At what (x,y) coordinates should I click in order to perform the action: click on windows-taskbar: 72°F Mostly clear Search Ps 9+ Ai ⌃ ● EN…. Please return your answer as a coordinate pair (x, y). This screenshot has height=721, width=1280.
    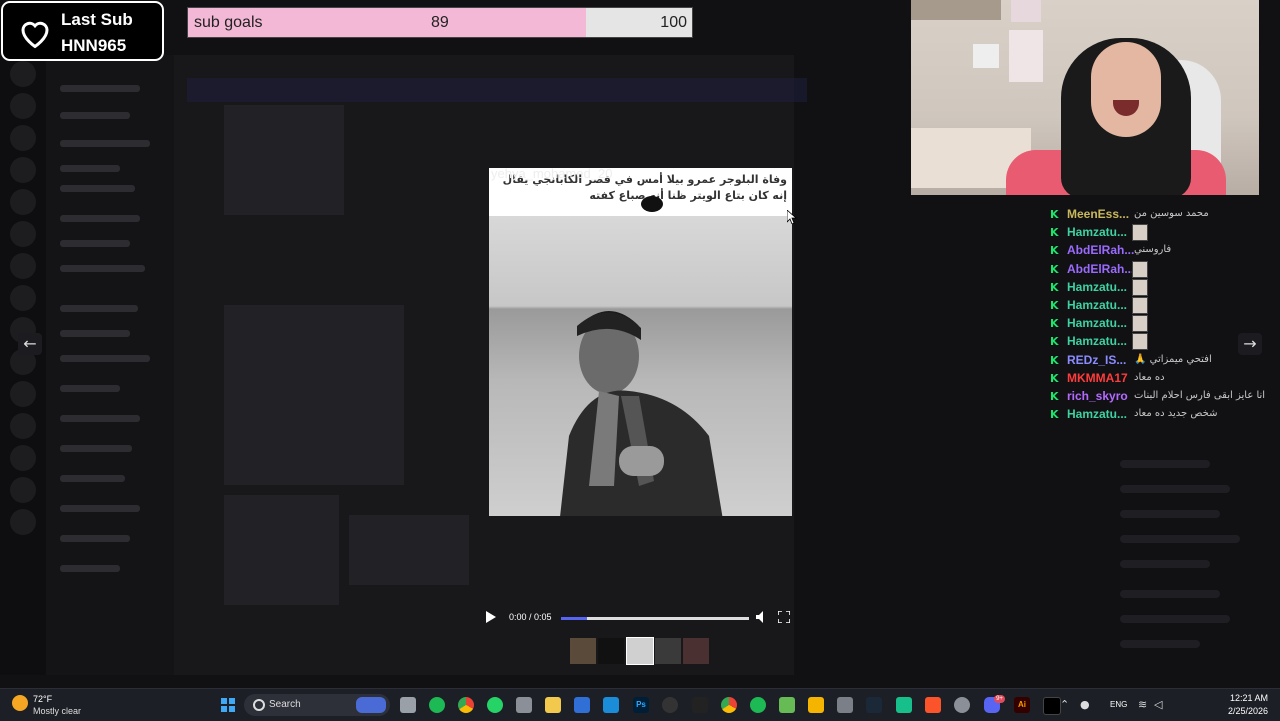
    Looking at the image, I should click on (640, 704).